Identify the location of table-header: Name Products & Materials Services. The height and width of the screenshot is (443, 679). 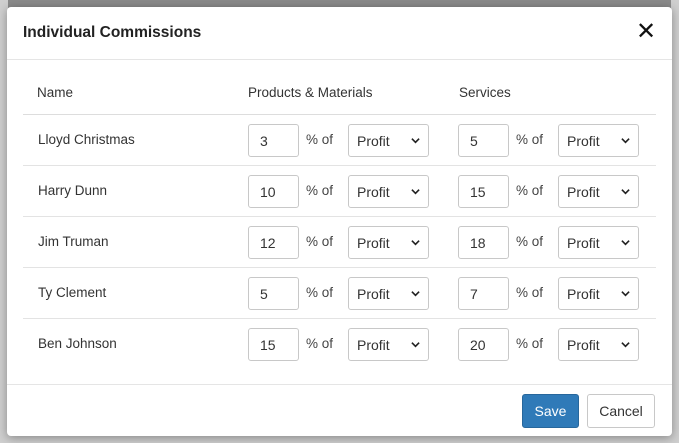
(339, 87).